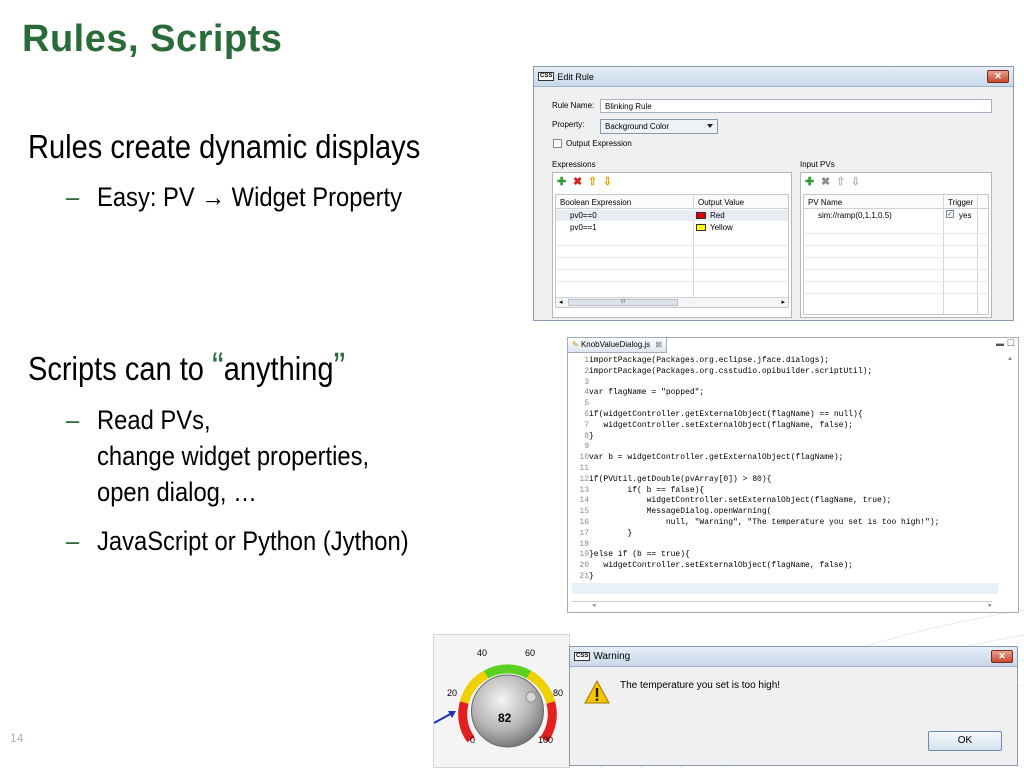  Describe the element at coordinates (233, 456) in the screenshot. I see `bullet-line: change widget properties,` at that location.